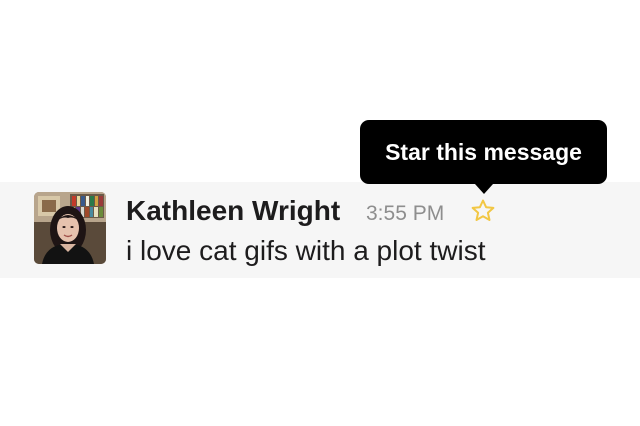 This screenshot has height=426, width=640. What do you see at coordinates (483, 152) in the screenshot?
I see `tooltip-text: Star this message` at bounding box center [483, 152].